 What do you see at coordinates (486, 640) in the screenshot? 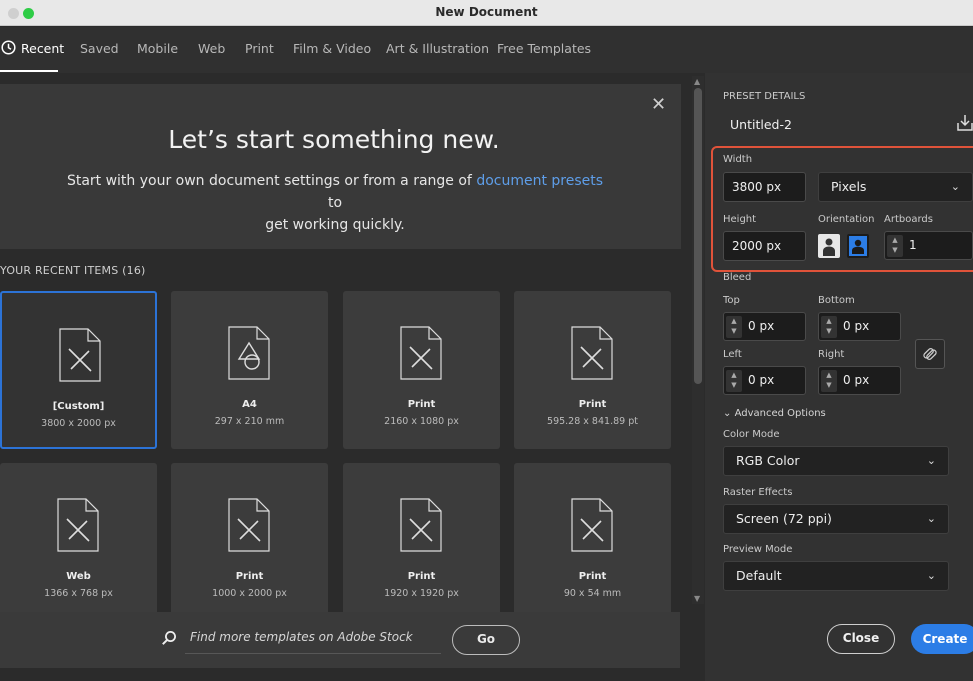
I see `go-button: Go` at bounding box center [486, 640].